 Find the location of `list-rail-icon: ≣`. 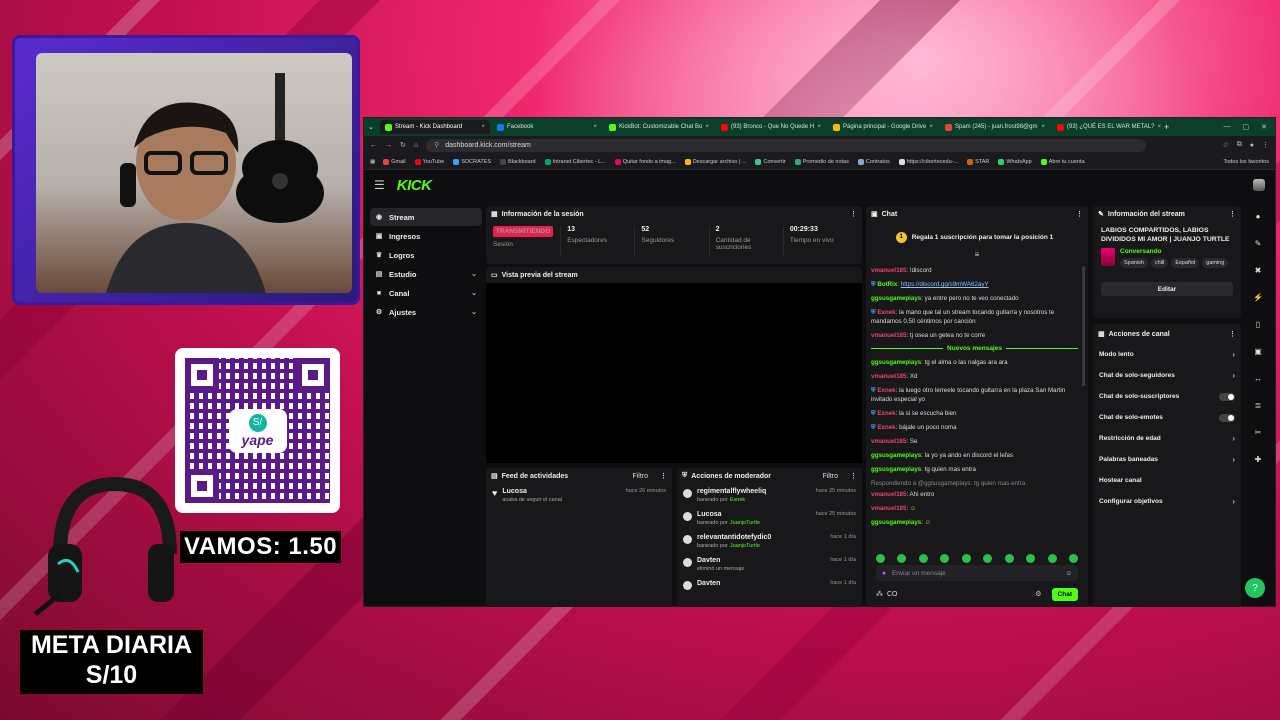

list-rail-icon: ≣ is located at coordinates (1258, 405).